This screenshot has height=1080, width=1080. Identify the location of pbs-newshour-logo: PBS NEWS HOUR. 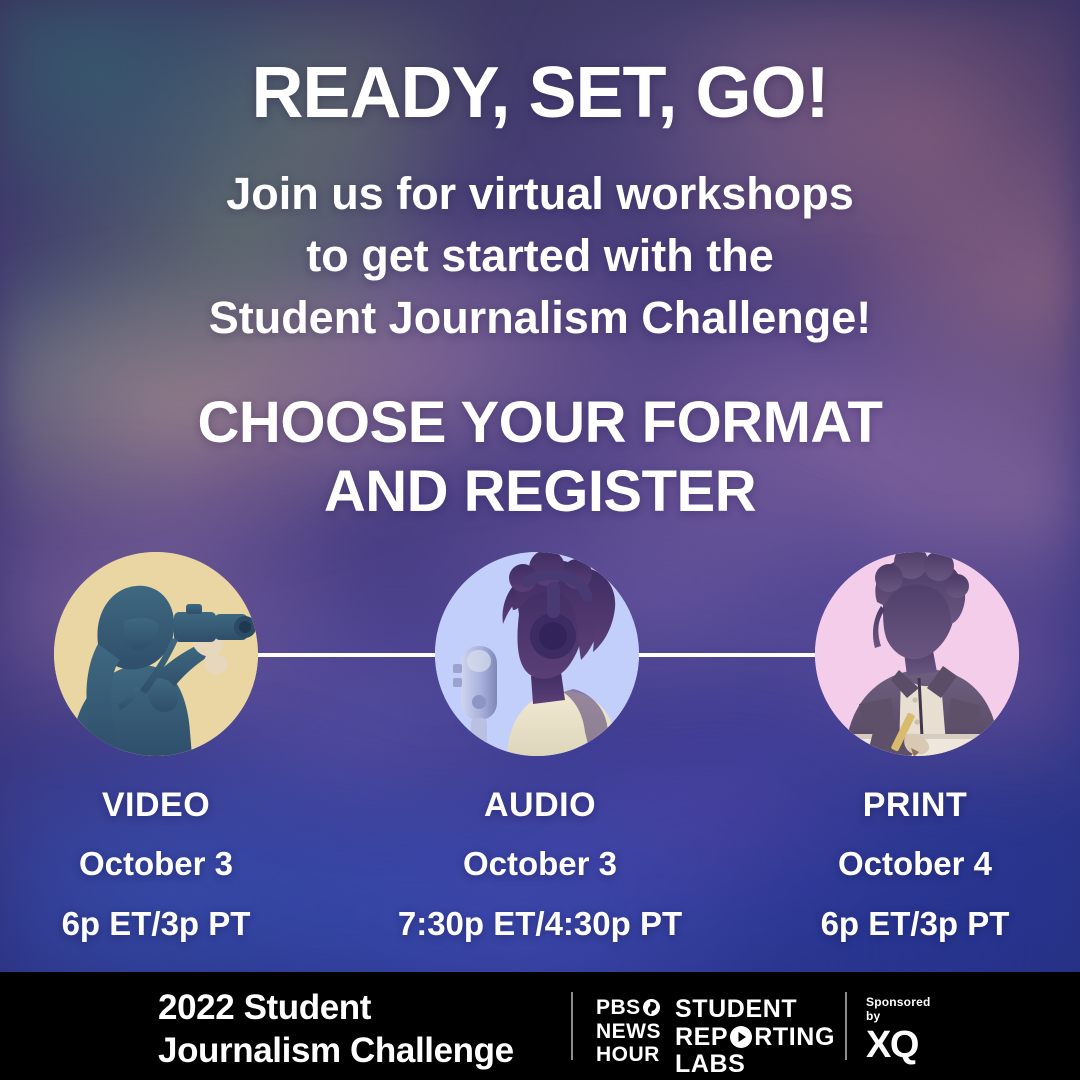
(628, 1031).